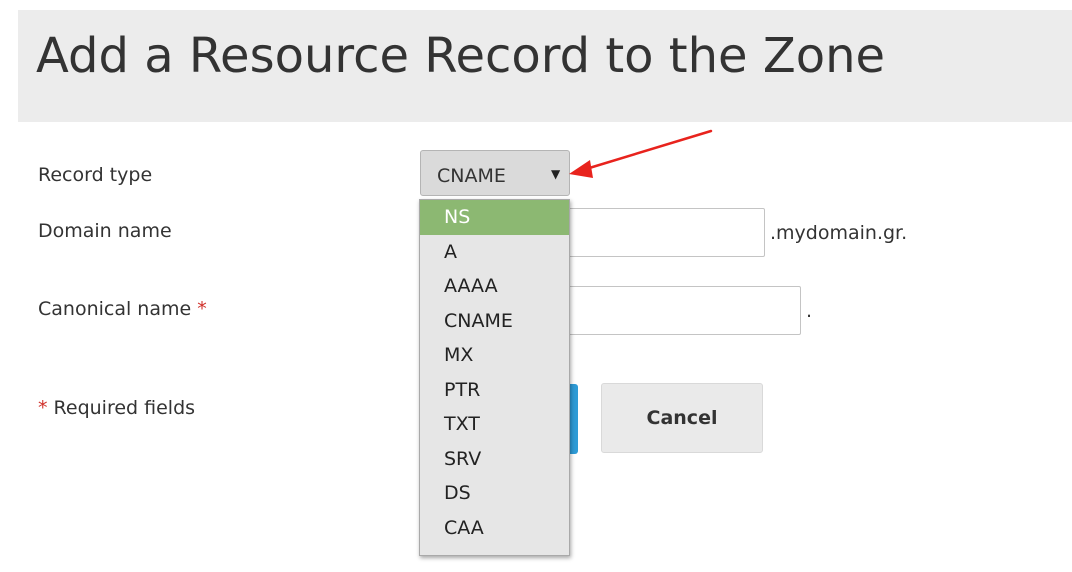 The height and width of the screenshot is (572, 1072). What do you see at coordinates (95, 175) in the screenshot?
I see `record-type-label: Record type` at bounding box center [95, 175].